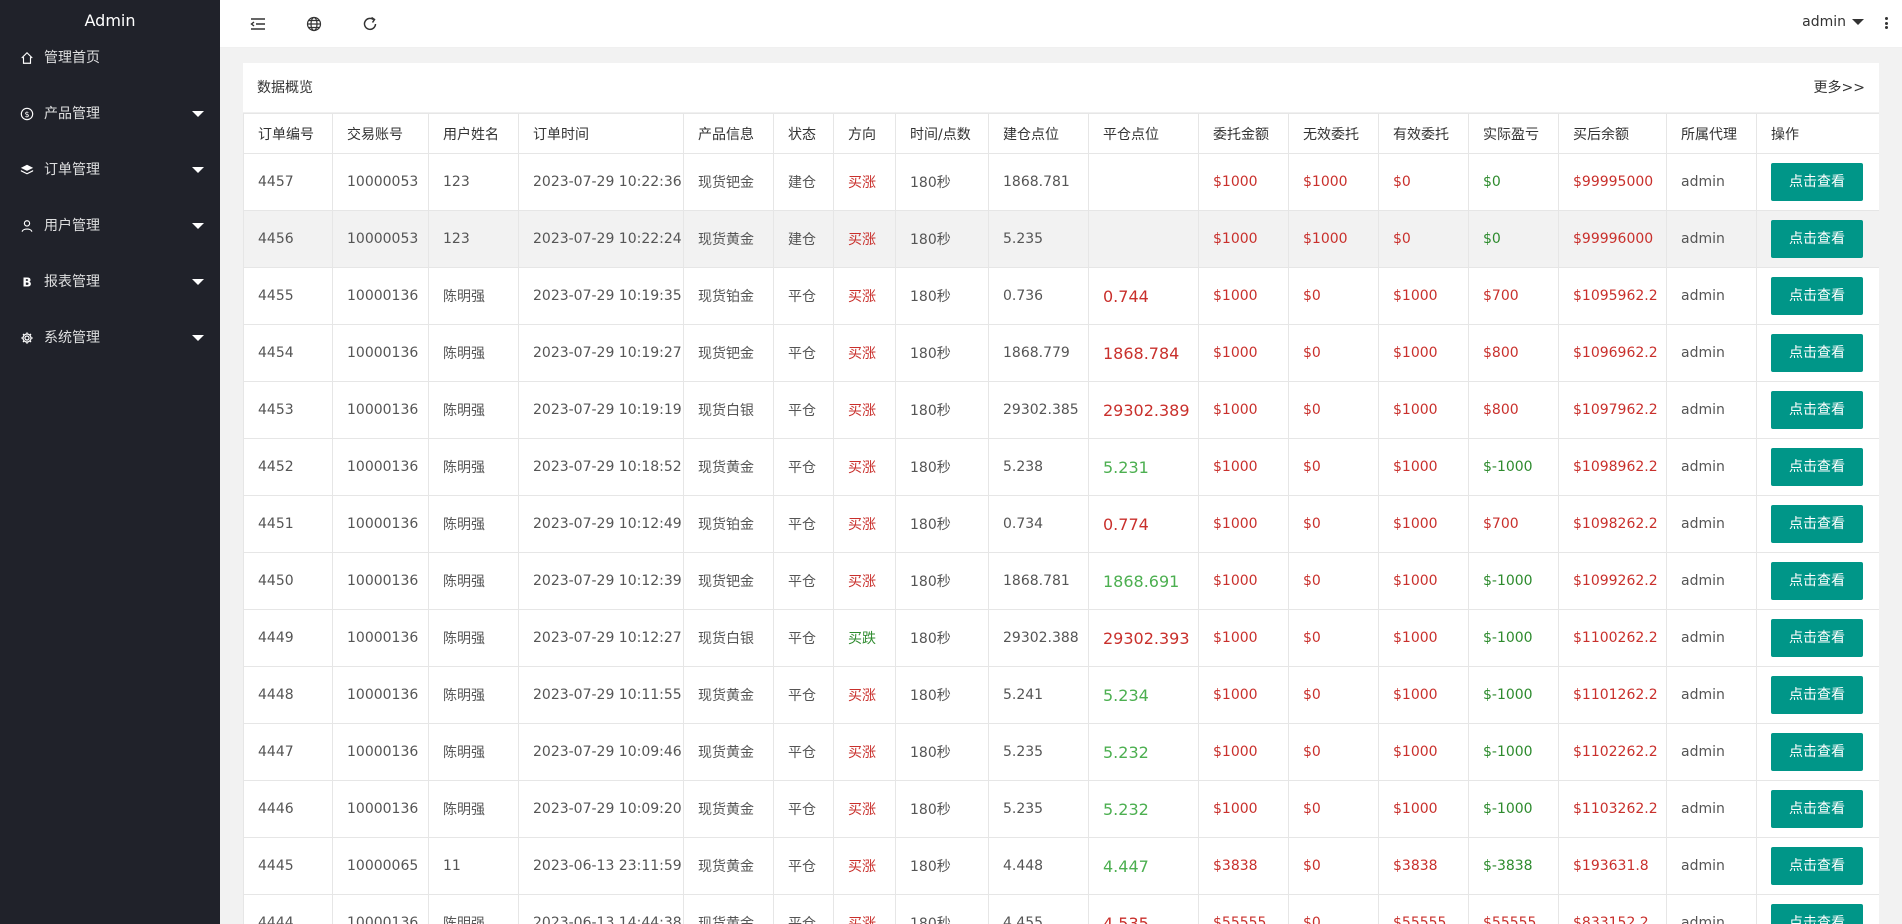 The height and width of the screenshot is (924, 1902). Describe the element at coordinates (1038, 909) in the screenshot. I see `table-cell: 4.455` at that location.